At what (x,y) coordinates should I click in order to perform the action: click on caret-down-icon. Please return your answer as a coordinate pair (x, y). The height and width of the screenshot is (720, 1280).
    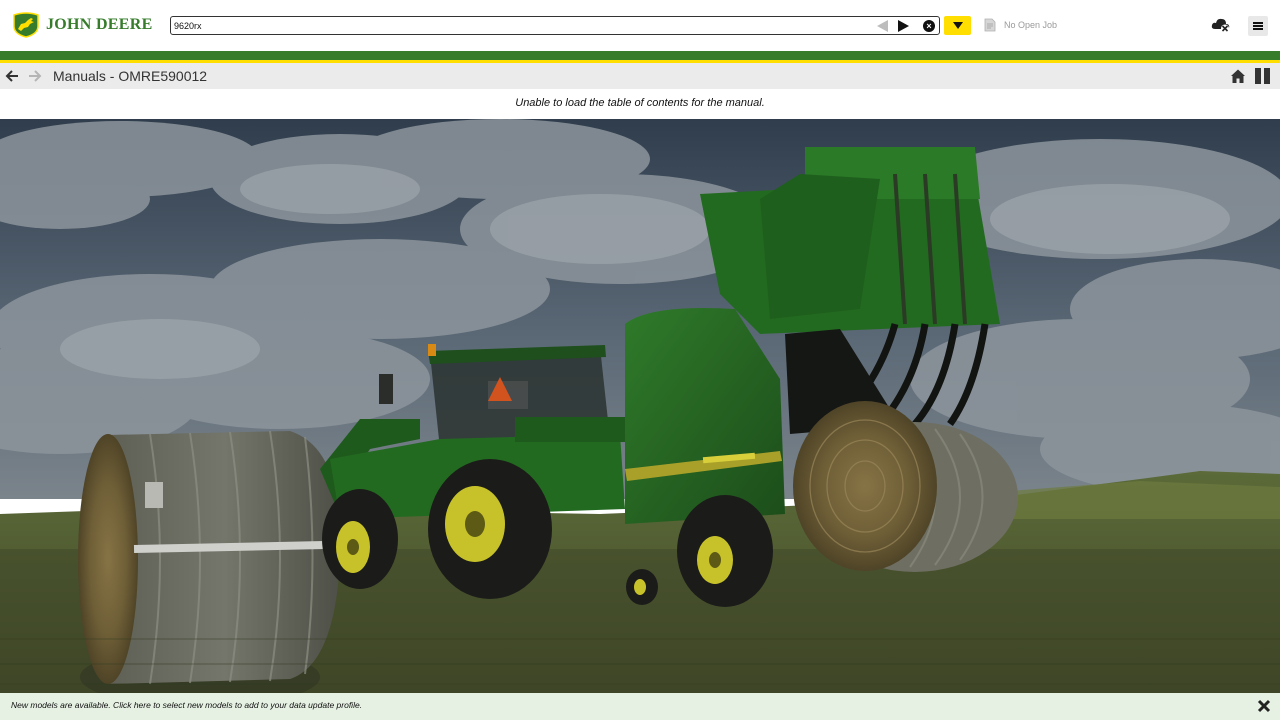
    Looking at the image, I should click on (958, 25).